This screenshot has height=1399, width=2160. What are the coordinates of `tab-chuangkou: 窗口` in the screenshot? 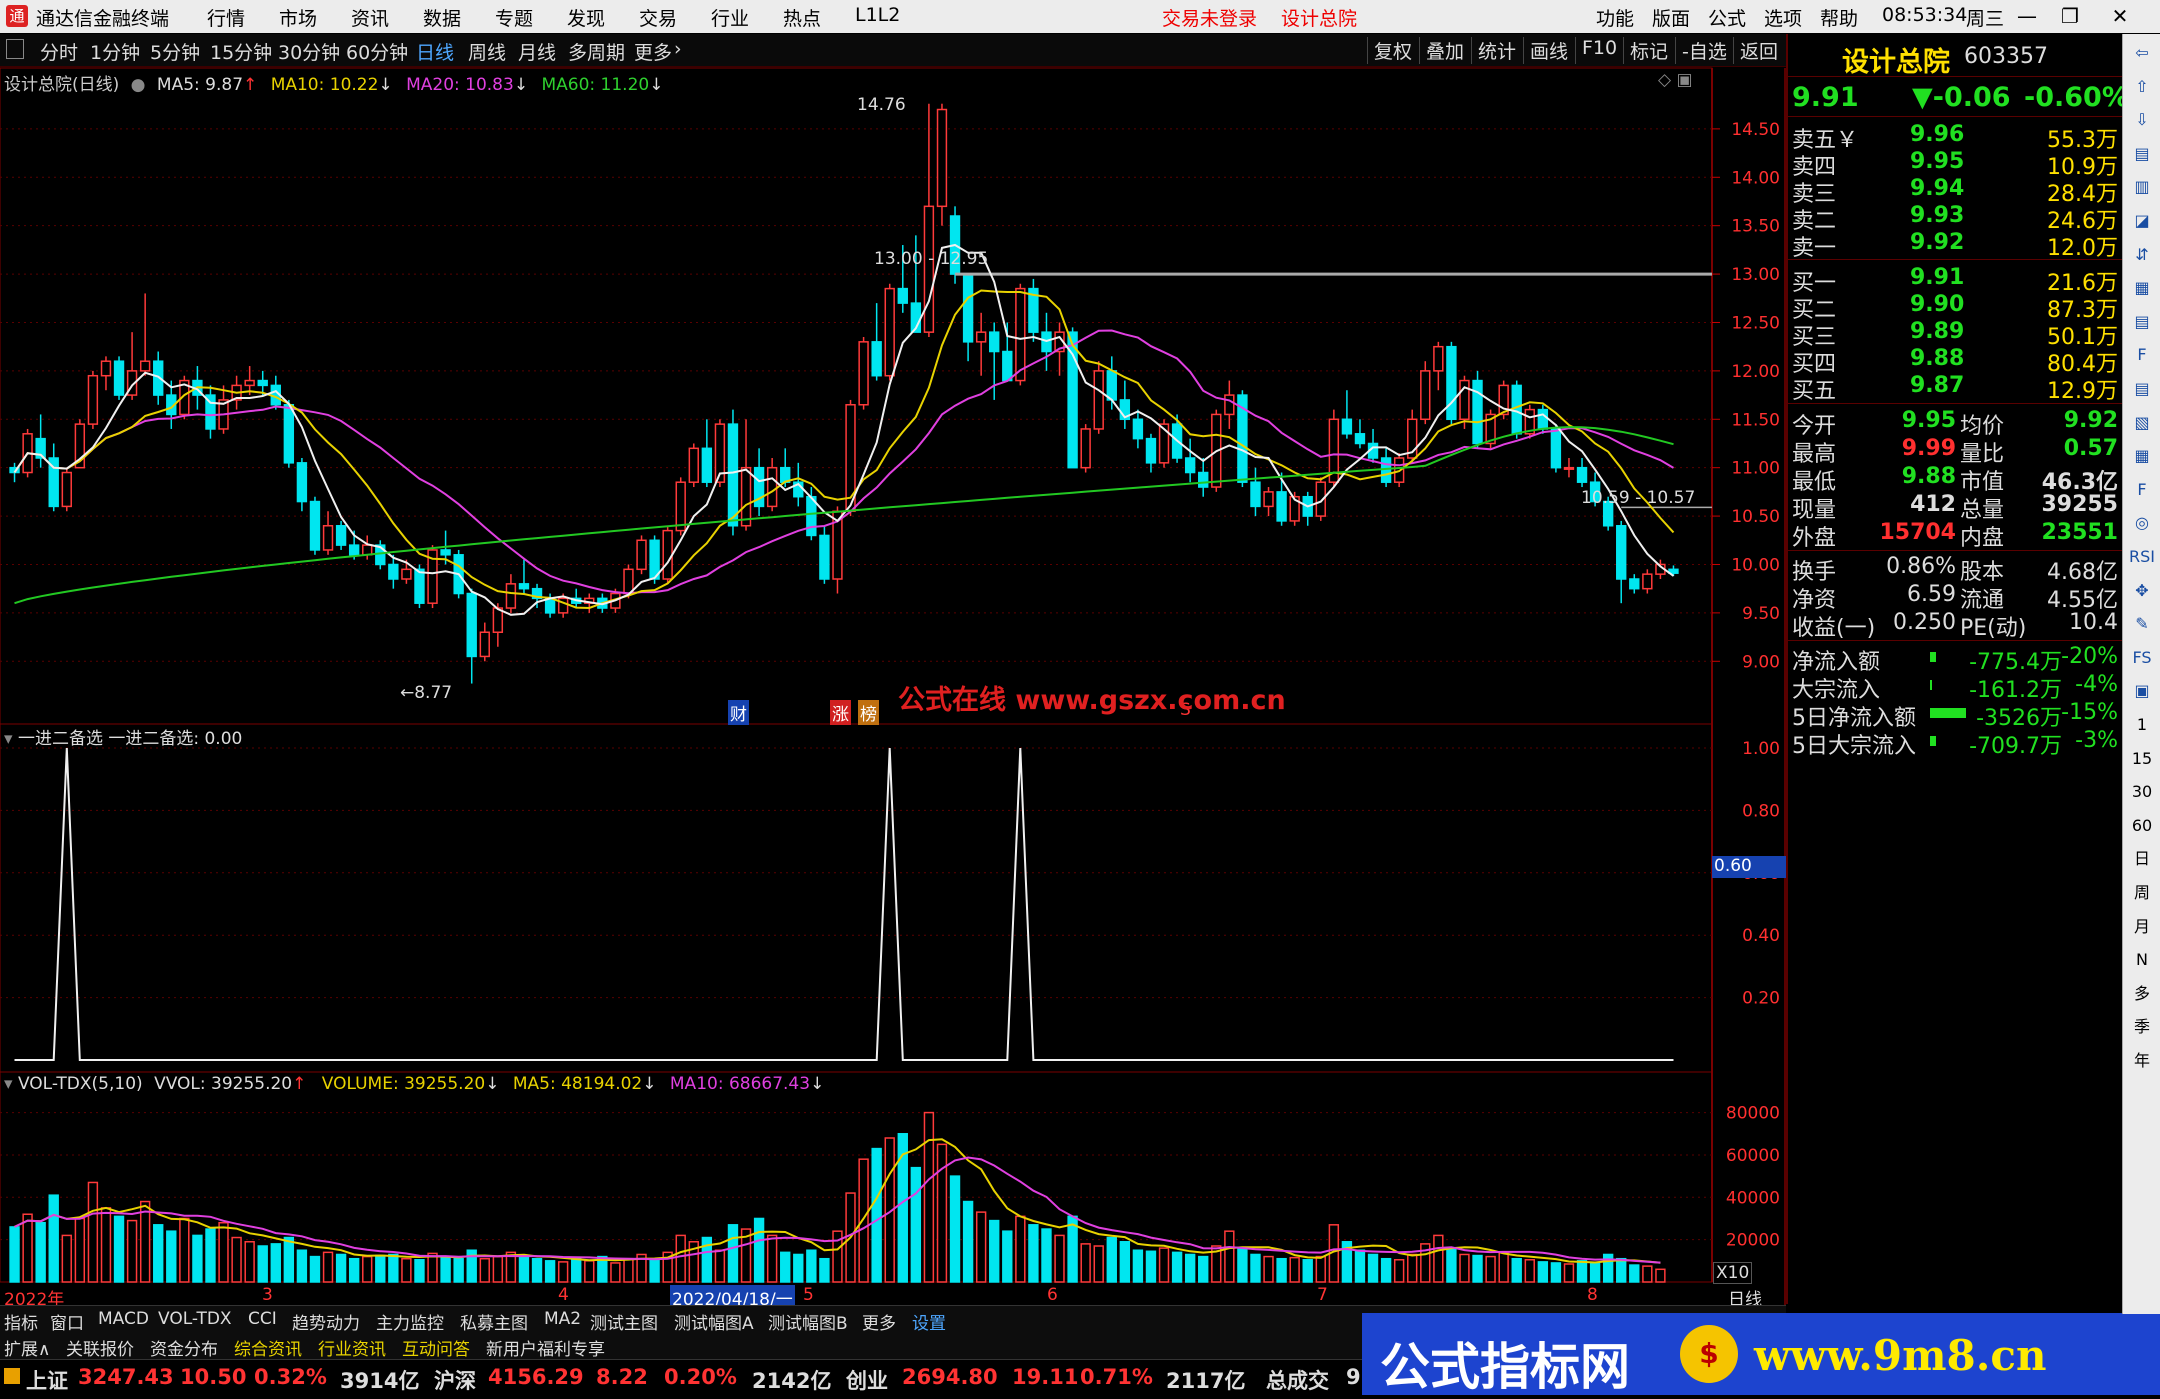 It's located at (67, 1321).